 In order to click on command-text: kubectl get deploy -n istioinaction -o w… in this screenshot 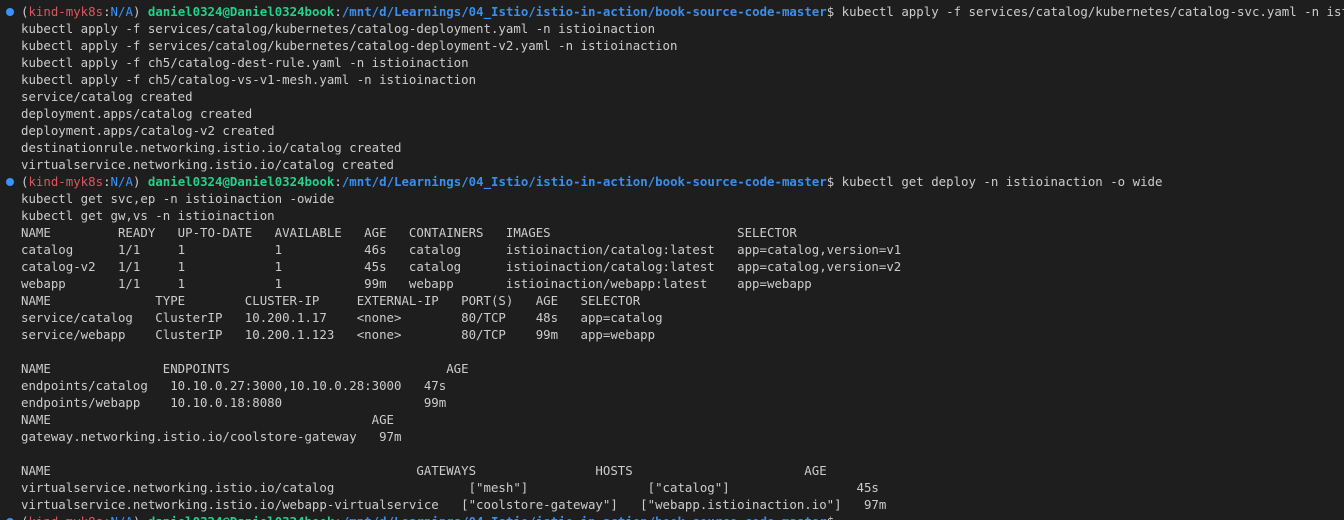, I will do `click(1002, 181)`.